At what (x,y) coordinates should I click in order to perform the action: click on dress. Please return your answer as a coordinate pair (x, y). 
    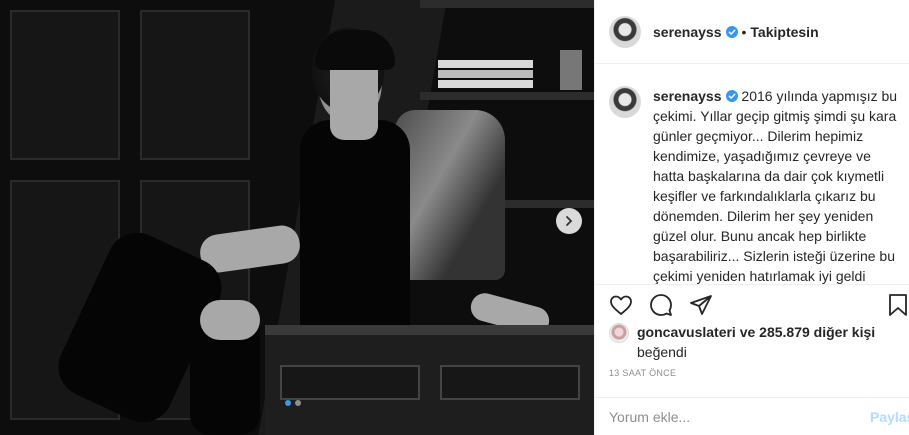
    Looking at the image, I should click on (355, 232).